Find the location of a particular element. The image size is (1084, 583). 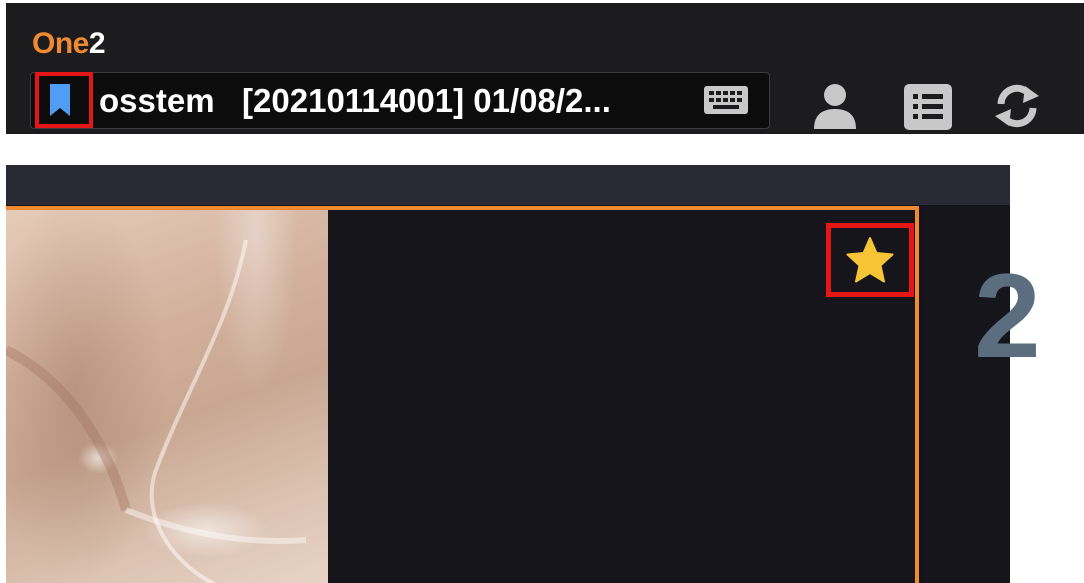

star-icon is located at coordinates (870, 260).